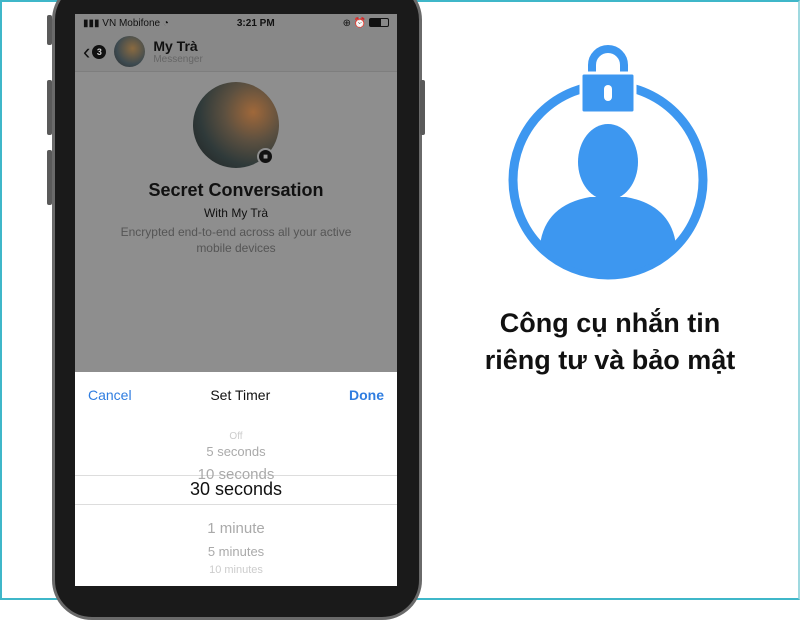  I want to click on clock: 3:21 PM, so click(255, 23).